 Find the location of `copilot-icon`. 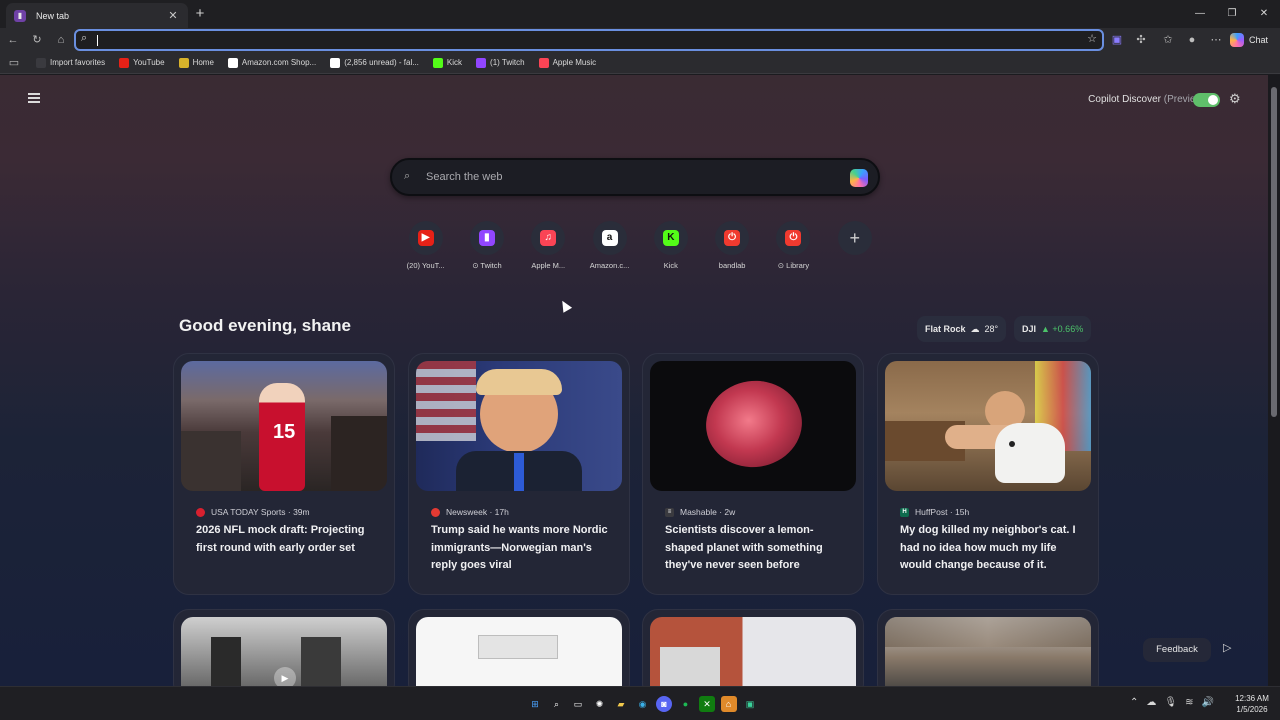

copilot-icon is located at coordinates (859, 178).